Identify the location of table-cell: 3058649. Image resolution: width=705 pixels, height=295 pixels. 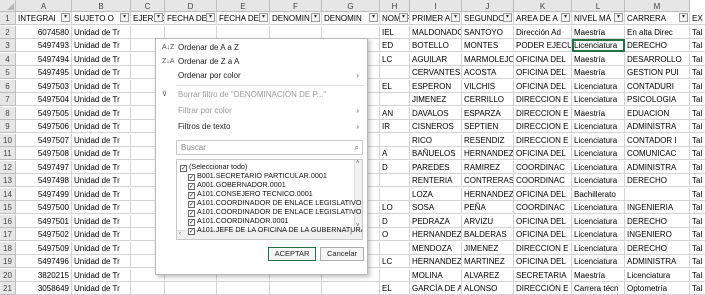
(44, 288).